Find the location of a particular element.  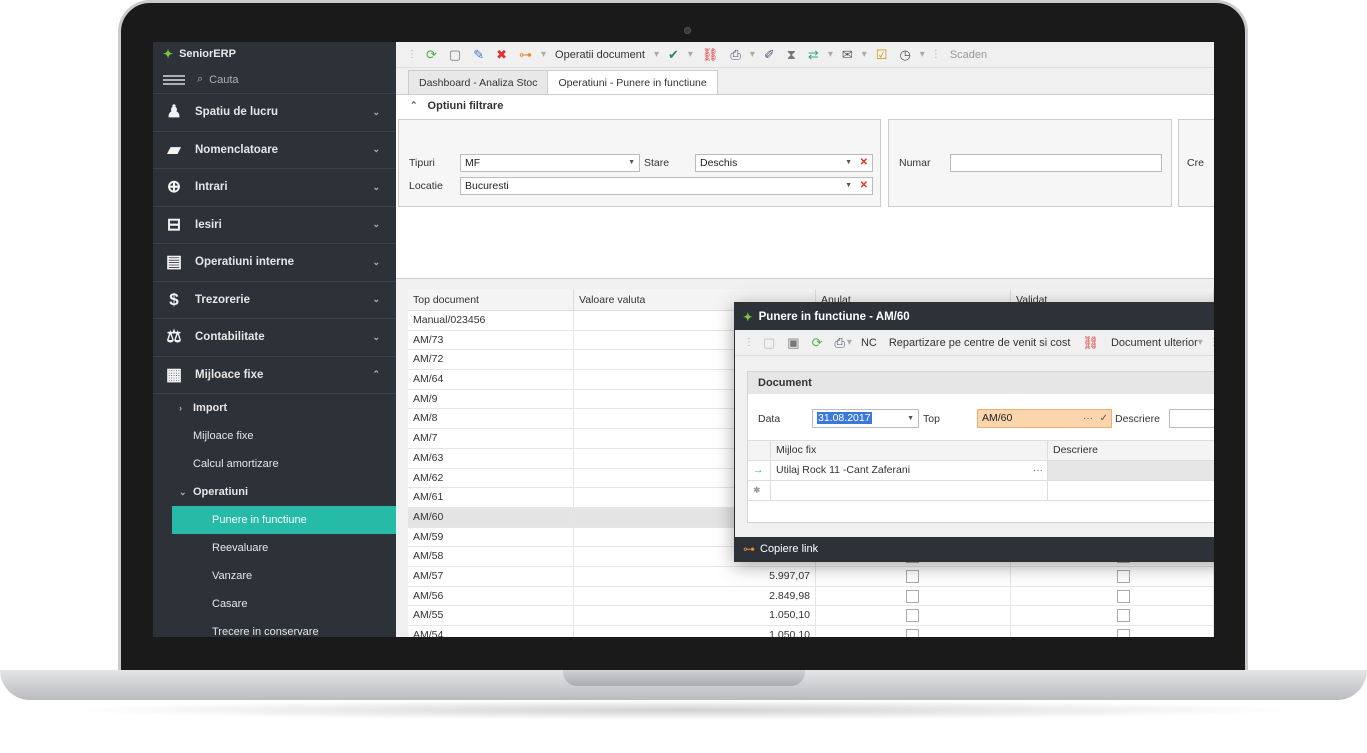

sidebar-item-contabilitate: ⚖ Contabilitate ⌄ is located at coordinates (274, 338).